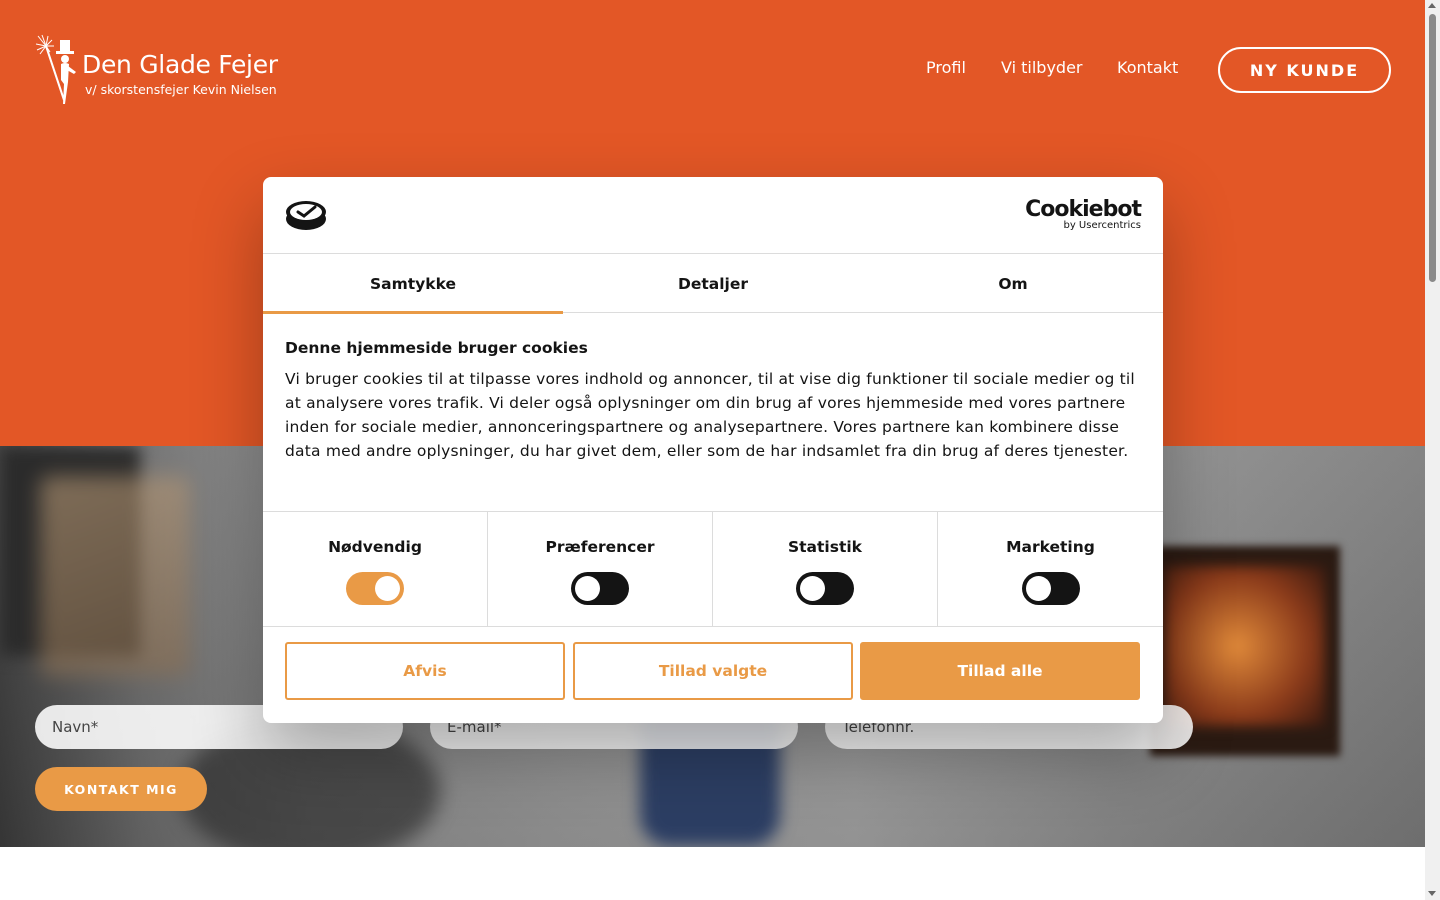 Image resolution: width=1440 pixels, height=900 pixels. What do you see at coordinates (824, 547) in the screenshot?
I see `category-label: Statistik` at bounding box center [824, 547].